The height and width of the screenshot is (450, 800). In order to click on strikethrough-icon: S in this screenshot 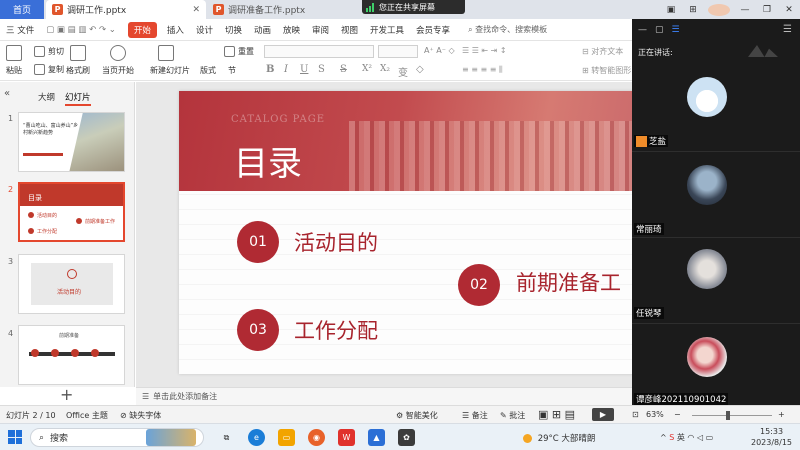, I will do `click(343, 69)`.